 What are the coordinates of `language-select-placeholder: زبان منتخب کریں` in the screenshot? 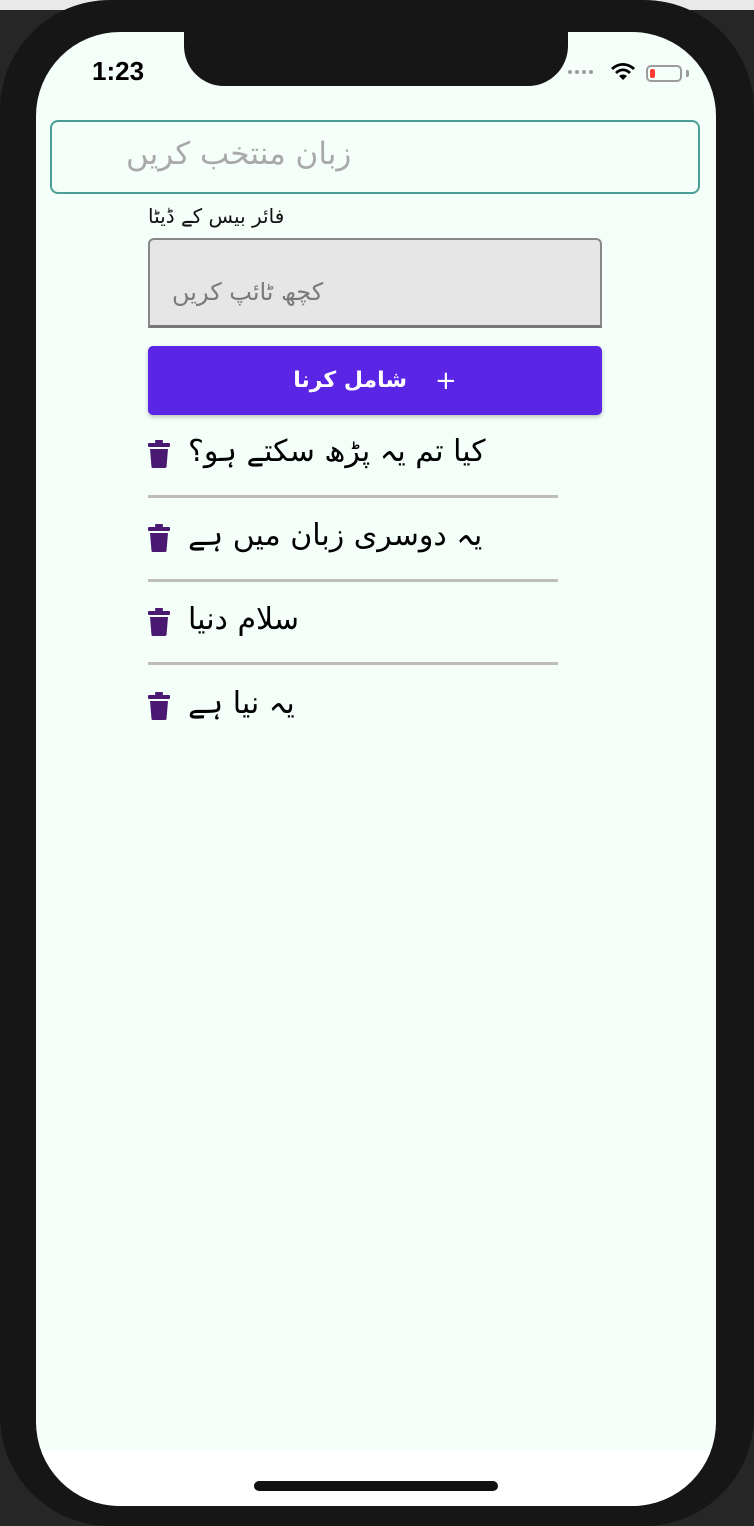 It's located at (239, 154).